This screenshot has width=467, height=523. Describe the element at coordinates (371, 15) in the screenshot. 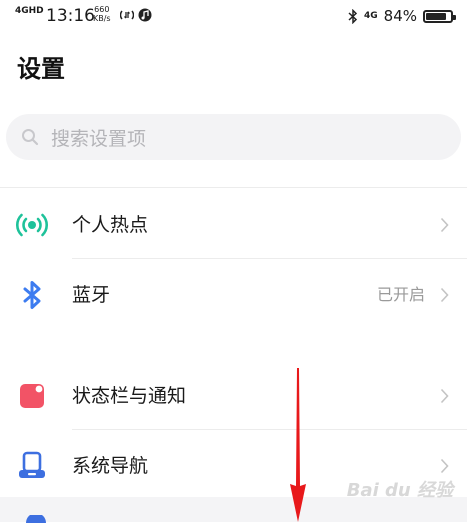

I see `signal-type: 4G` at that location.